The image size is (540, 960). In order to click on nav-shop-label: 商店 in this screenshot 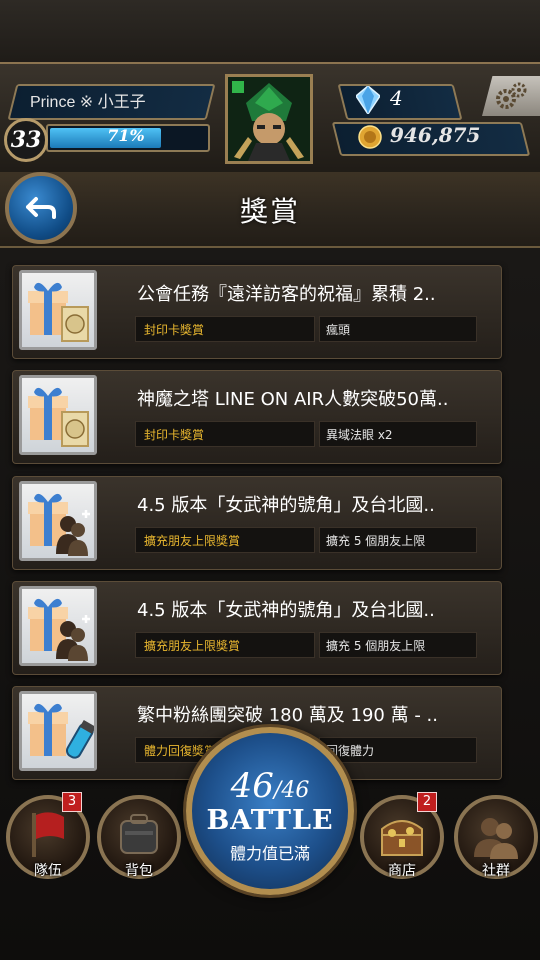, I will do `click(402, 871)`.